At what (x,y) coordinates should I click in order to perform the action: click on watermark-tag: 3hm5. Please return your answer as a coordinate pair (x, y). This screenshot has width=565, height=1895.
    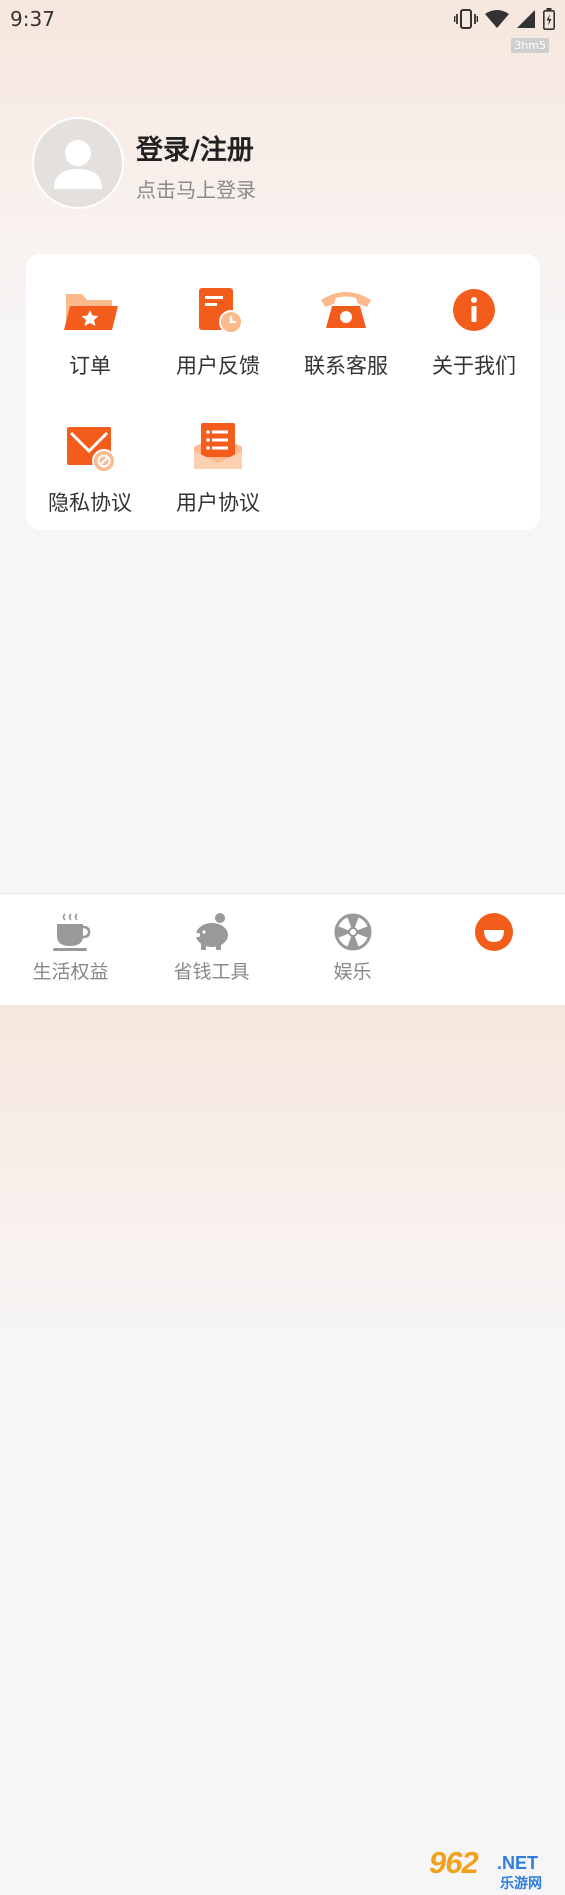
    Looking at the image, I should click on (530, 45).